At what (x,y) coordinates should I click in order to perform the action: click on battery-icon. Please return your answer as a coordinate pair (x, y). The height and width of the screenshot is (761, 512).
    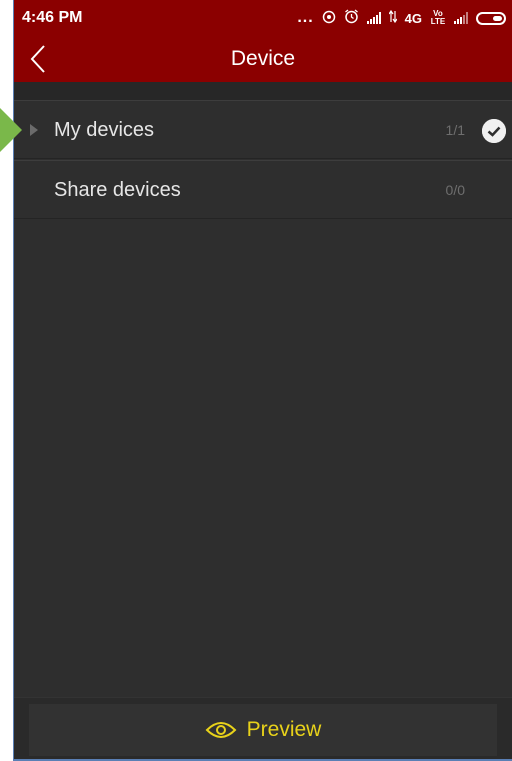
    Looking at the image, I should click on (491, 18).